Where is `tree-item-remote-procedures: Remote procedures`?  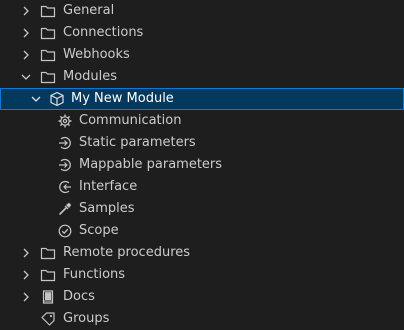
tree-item-remote-procedures: Remote procedures is located at coordinates (202, 253).